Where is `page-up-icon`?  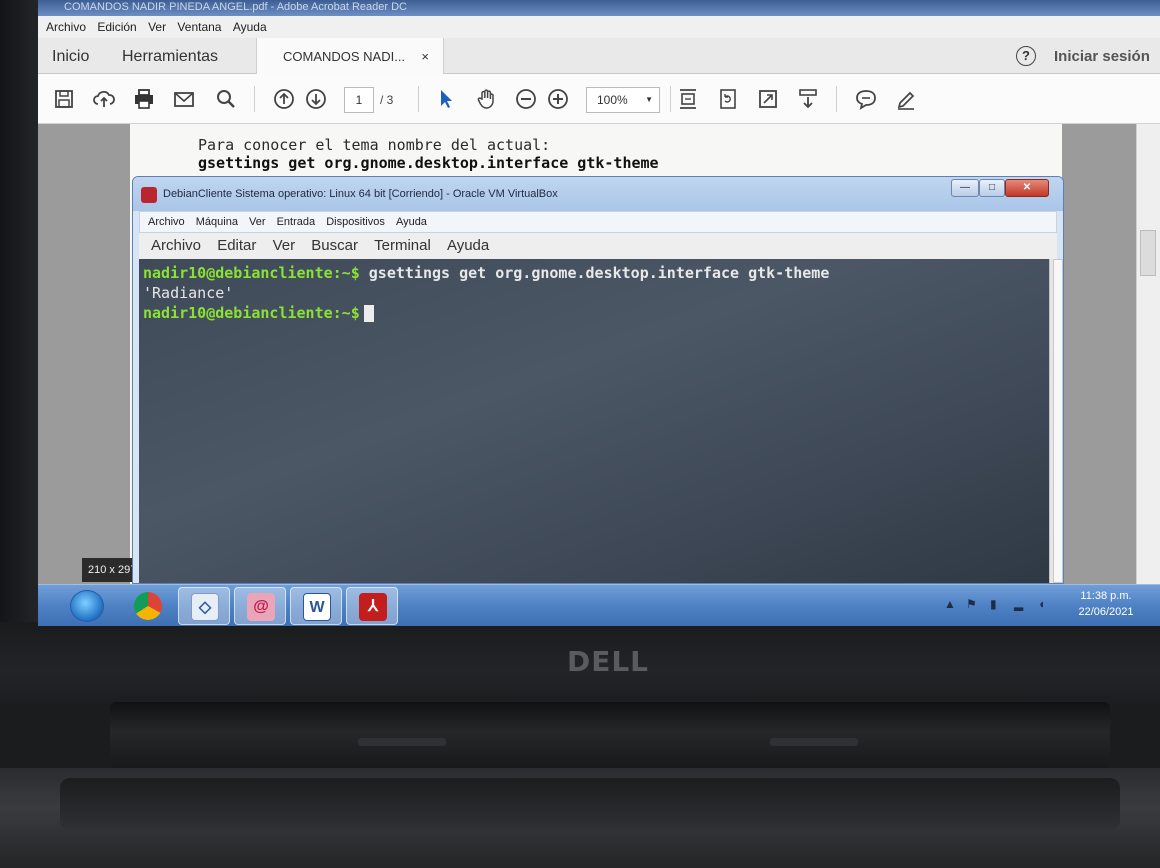 page-up-icon is located at coordinates (284, 99).